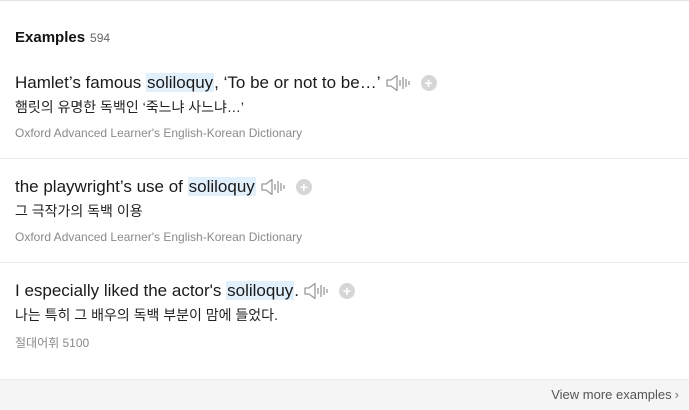 This screenshot has width=689, height=410. What do you see at coordinates (146, 315) in the screenshot?
I see `example-translation: 나는 특히 그 배우의 독백 부분이 맘에 들었다.` at bounding box center [146, 315].